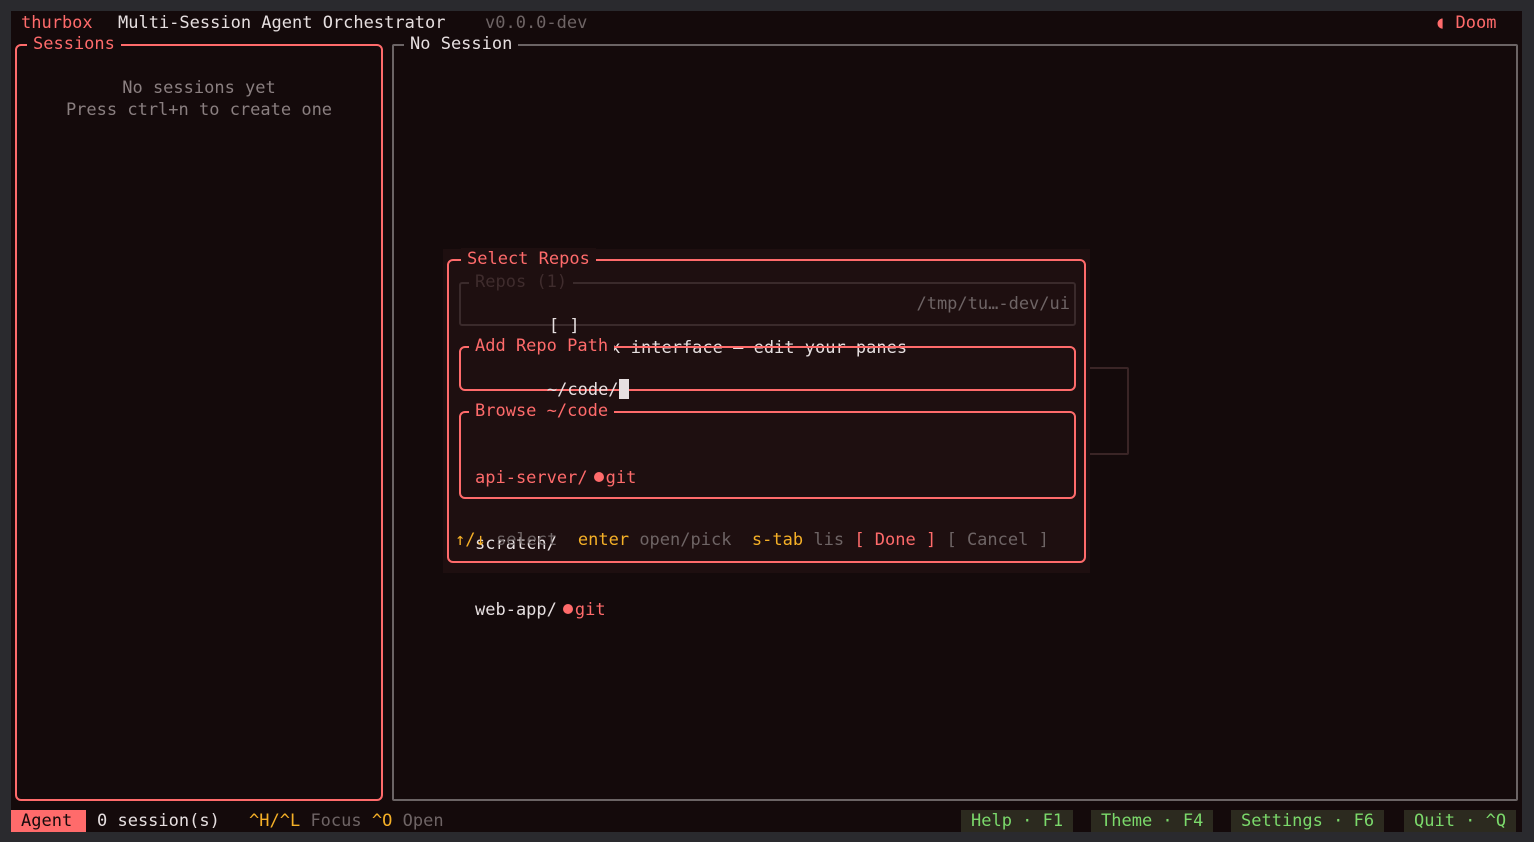 The width and height of the screenshot is (1534, 842). I want to click on browse-item: web-app/git, so click(555, 610).